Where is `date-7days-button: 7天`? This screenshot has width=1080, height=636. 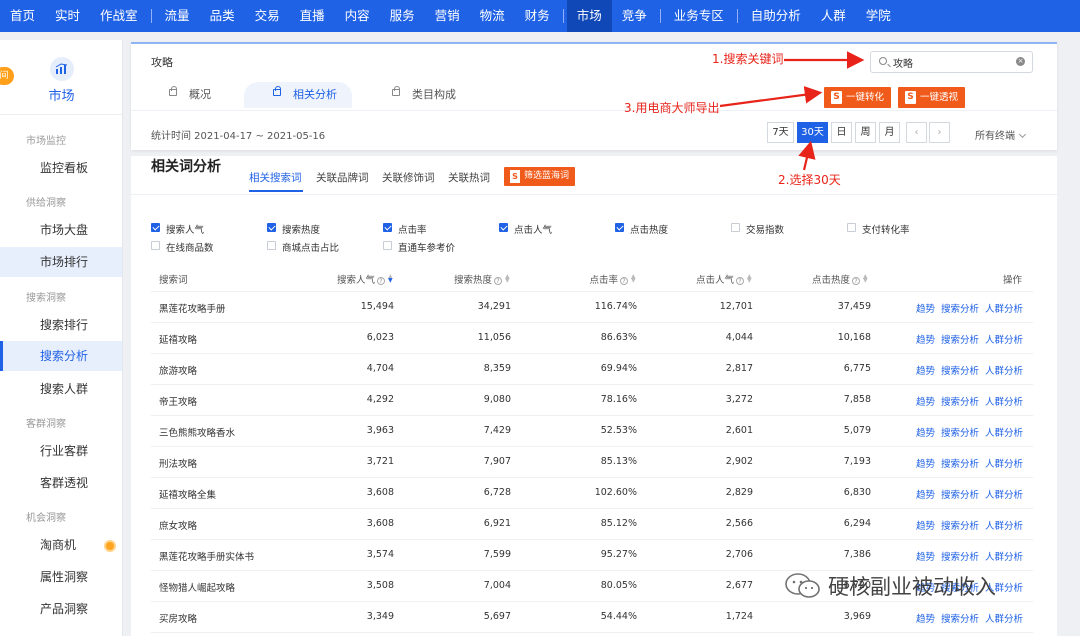
date-7days-button: 7天 is located at coordinates (780, 132).